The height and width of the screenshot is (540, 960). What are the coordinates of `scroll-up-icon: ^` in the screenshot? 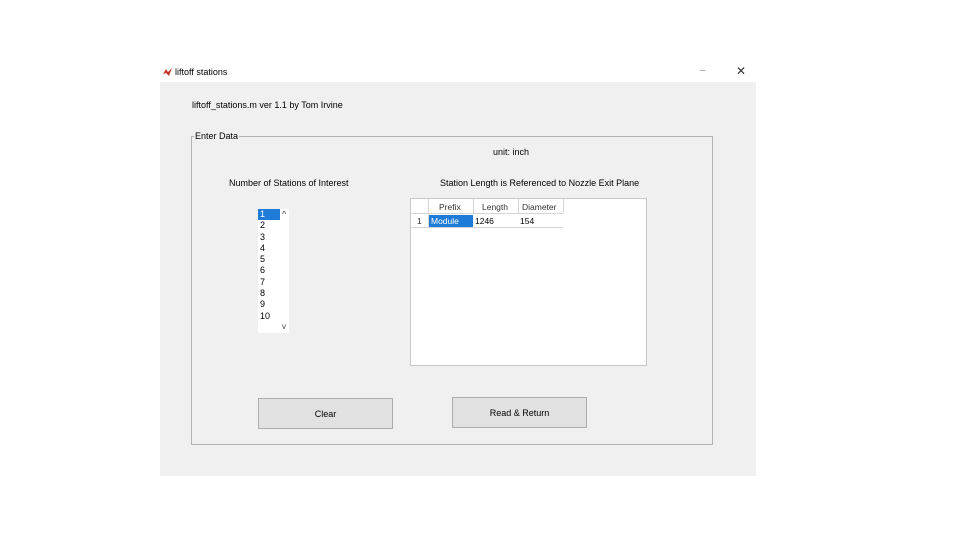 It's located at (284, 214).